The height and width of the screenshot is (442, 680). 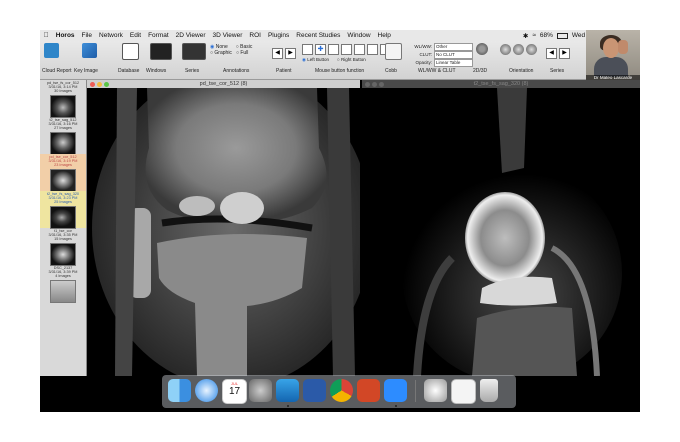 I want to click on app-menu: Horos, so click(x=65, y=35).